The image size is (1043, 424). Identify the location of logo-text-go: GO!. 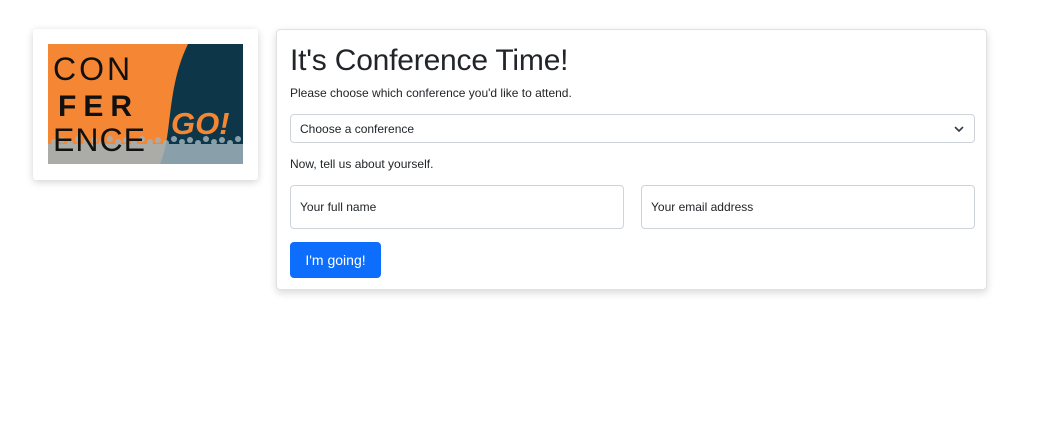
(200, 123).